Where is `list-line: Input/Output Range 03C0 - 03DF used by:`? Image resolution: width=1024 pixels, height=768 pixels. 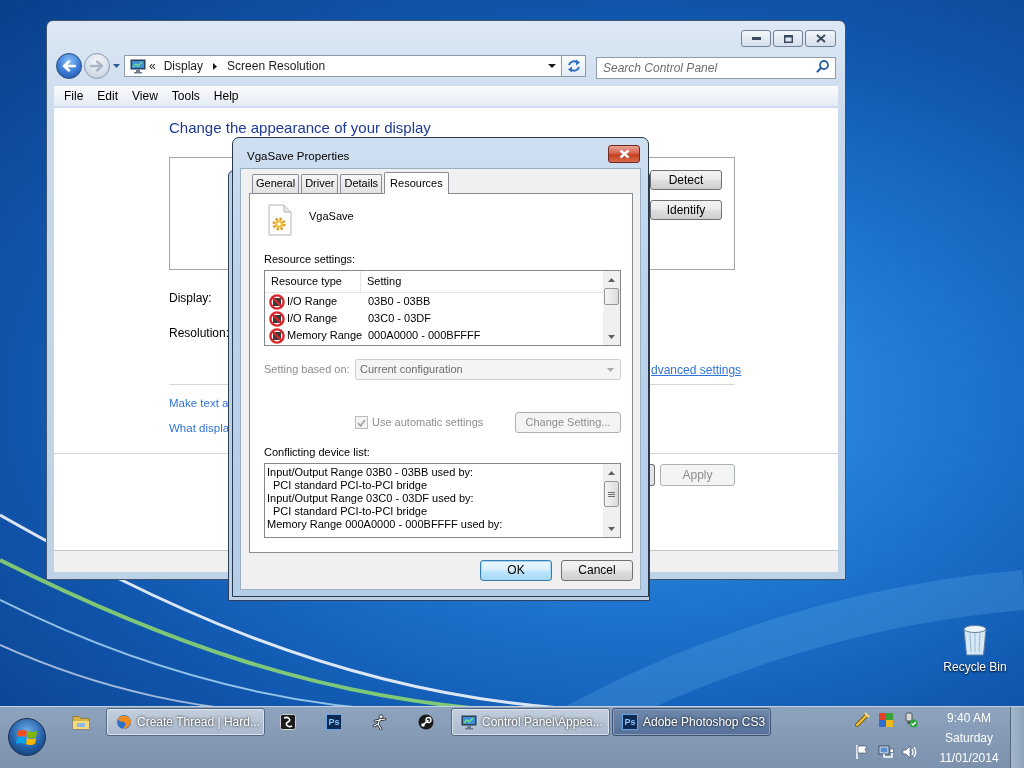
list-line: Input/Output Range 03C0 - 03DF used by: is located at coordinates (370, 498).